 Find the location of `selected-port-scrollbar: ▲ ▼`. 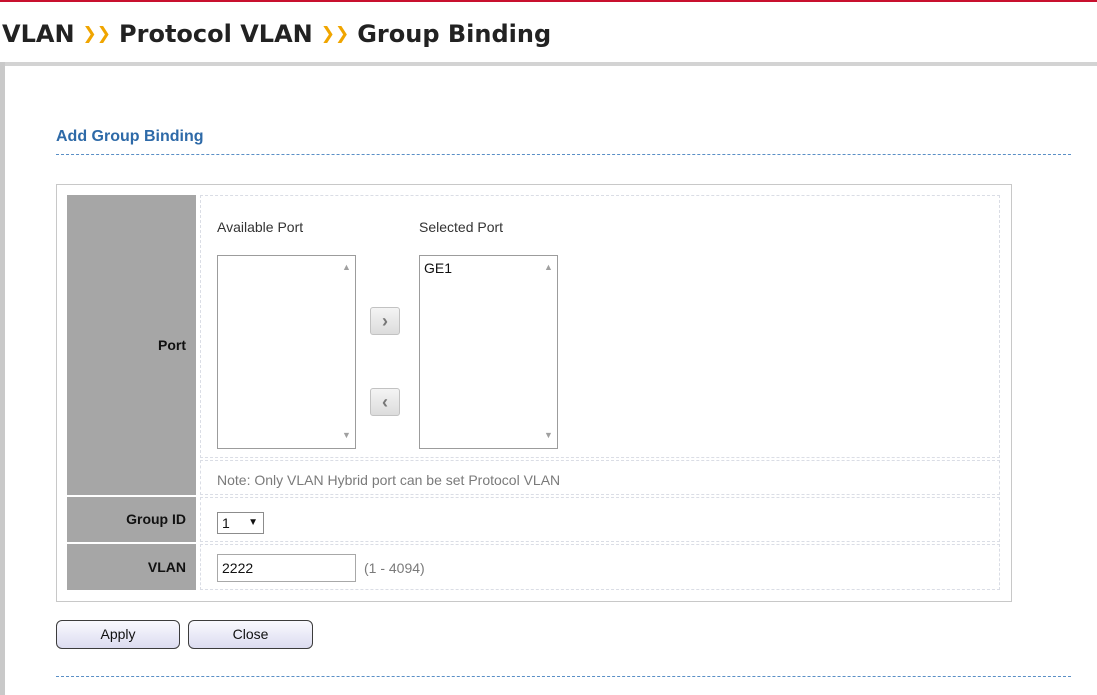

selected-port-scrollbar: ▲ ▼ is located at coordinates (548, 352).